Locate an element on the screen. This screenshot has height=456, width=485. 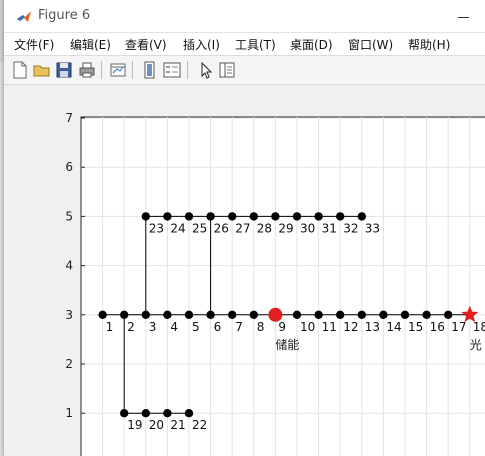
node-annotation: 光 is located at coordinates (476, 345).